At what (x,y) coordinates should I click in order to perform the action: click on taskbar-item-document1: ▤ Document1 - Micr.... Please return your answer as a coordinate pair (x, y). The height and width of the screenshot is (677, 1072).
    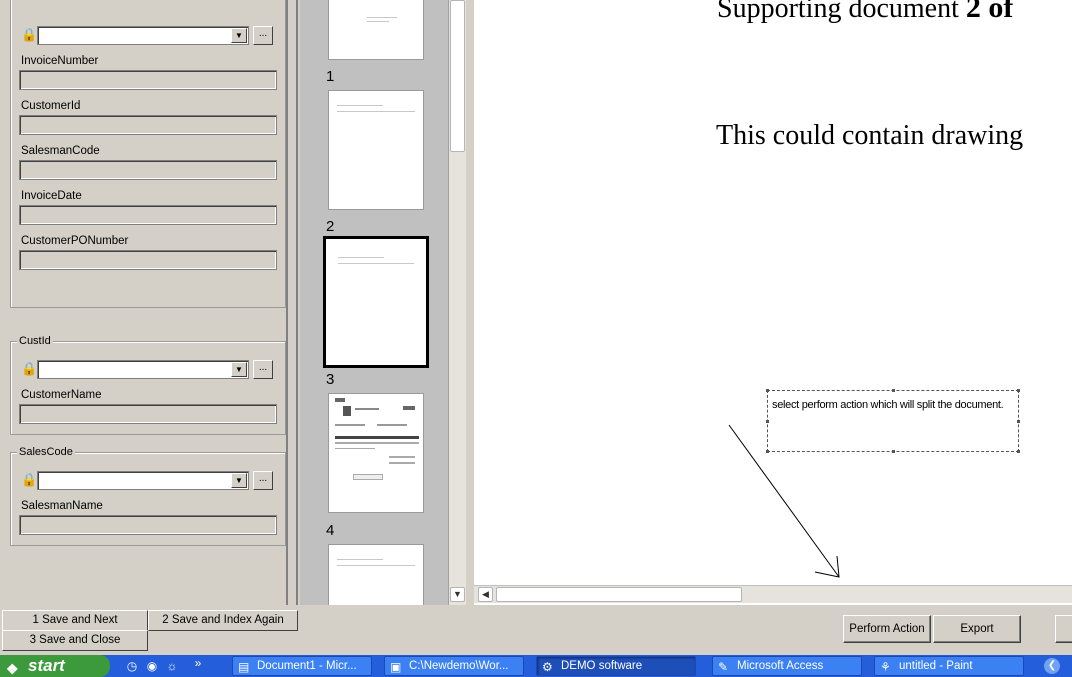
    Looking at the image, I should click on (302, 666).